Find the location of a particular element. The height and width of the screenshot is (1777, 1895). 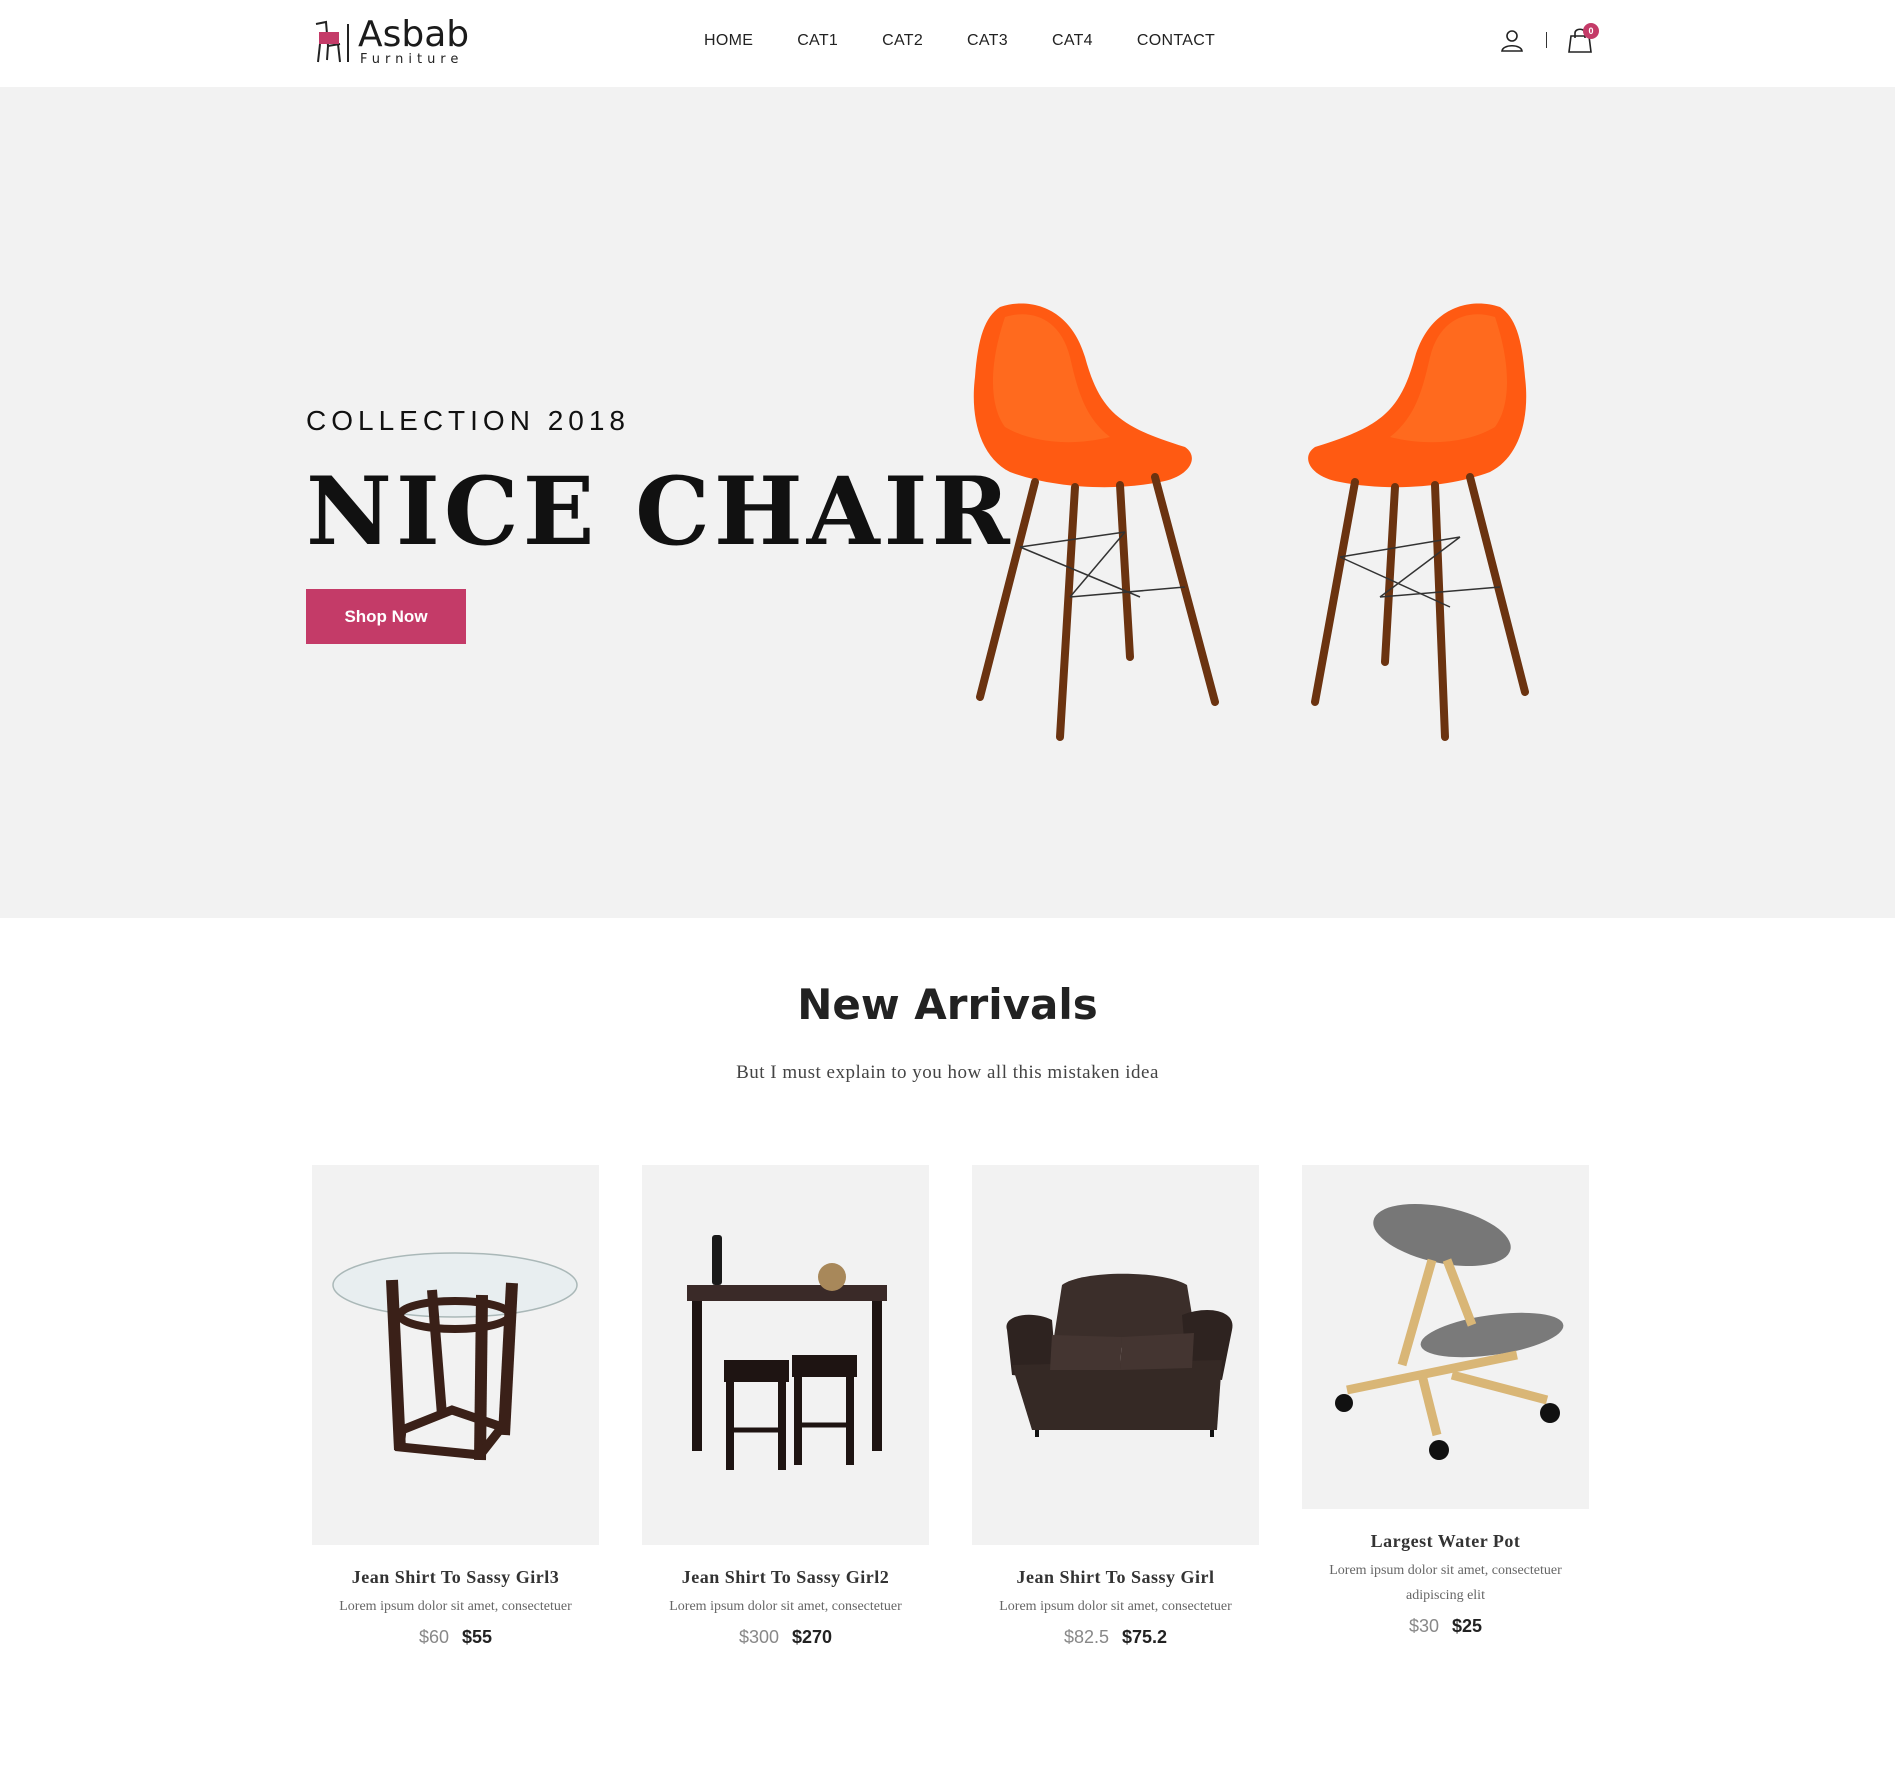

leather-loveseat-icon is located at coordinates (1119, 1355).